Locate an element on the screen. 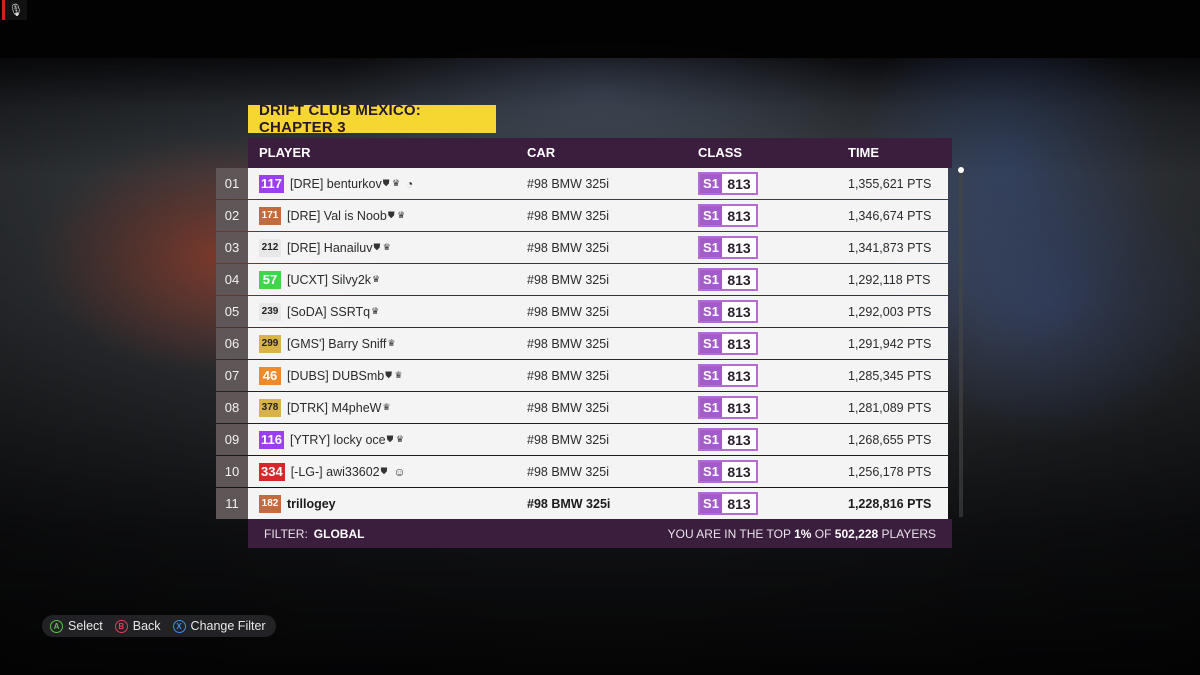 The height and width of the screenshot is (675, 1200). prompt-change-filter: X Change Filter is located at coordinates (219, 626).